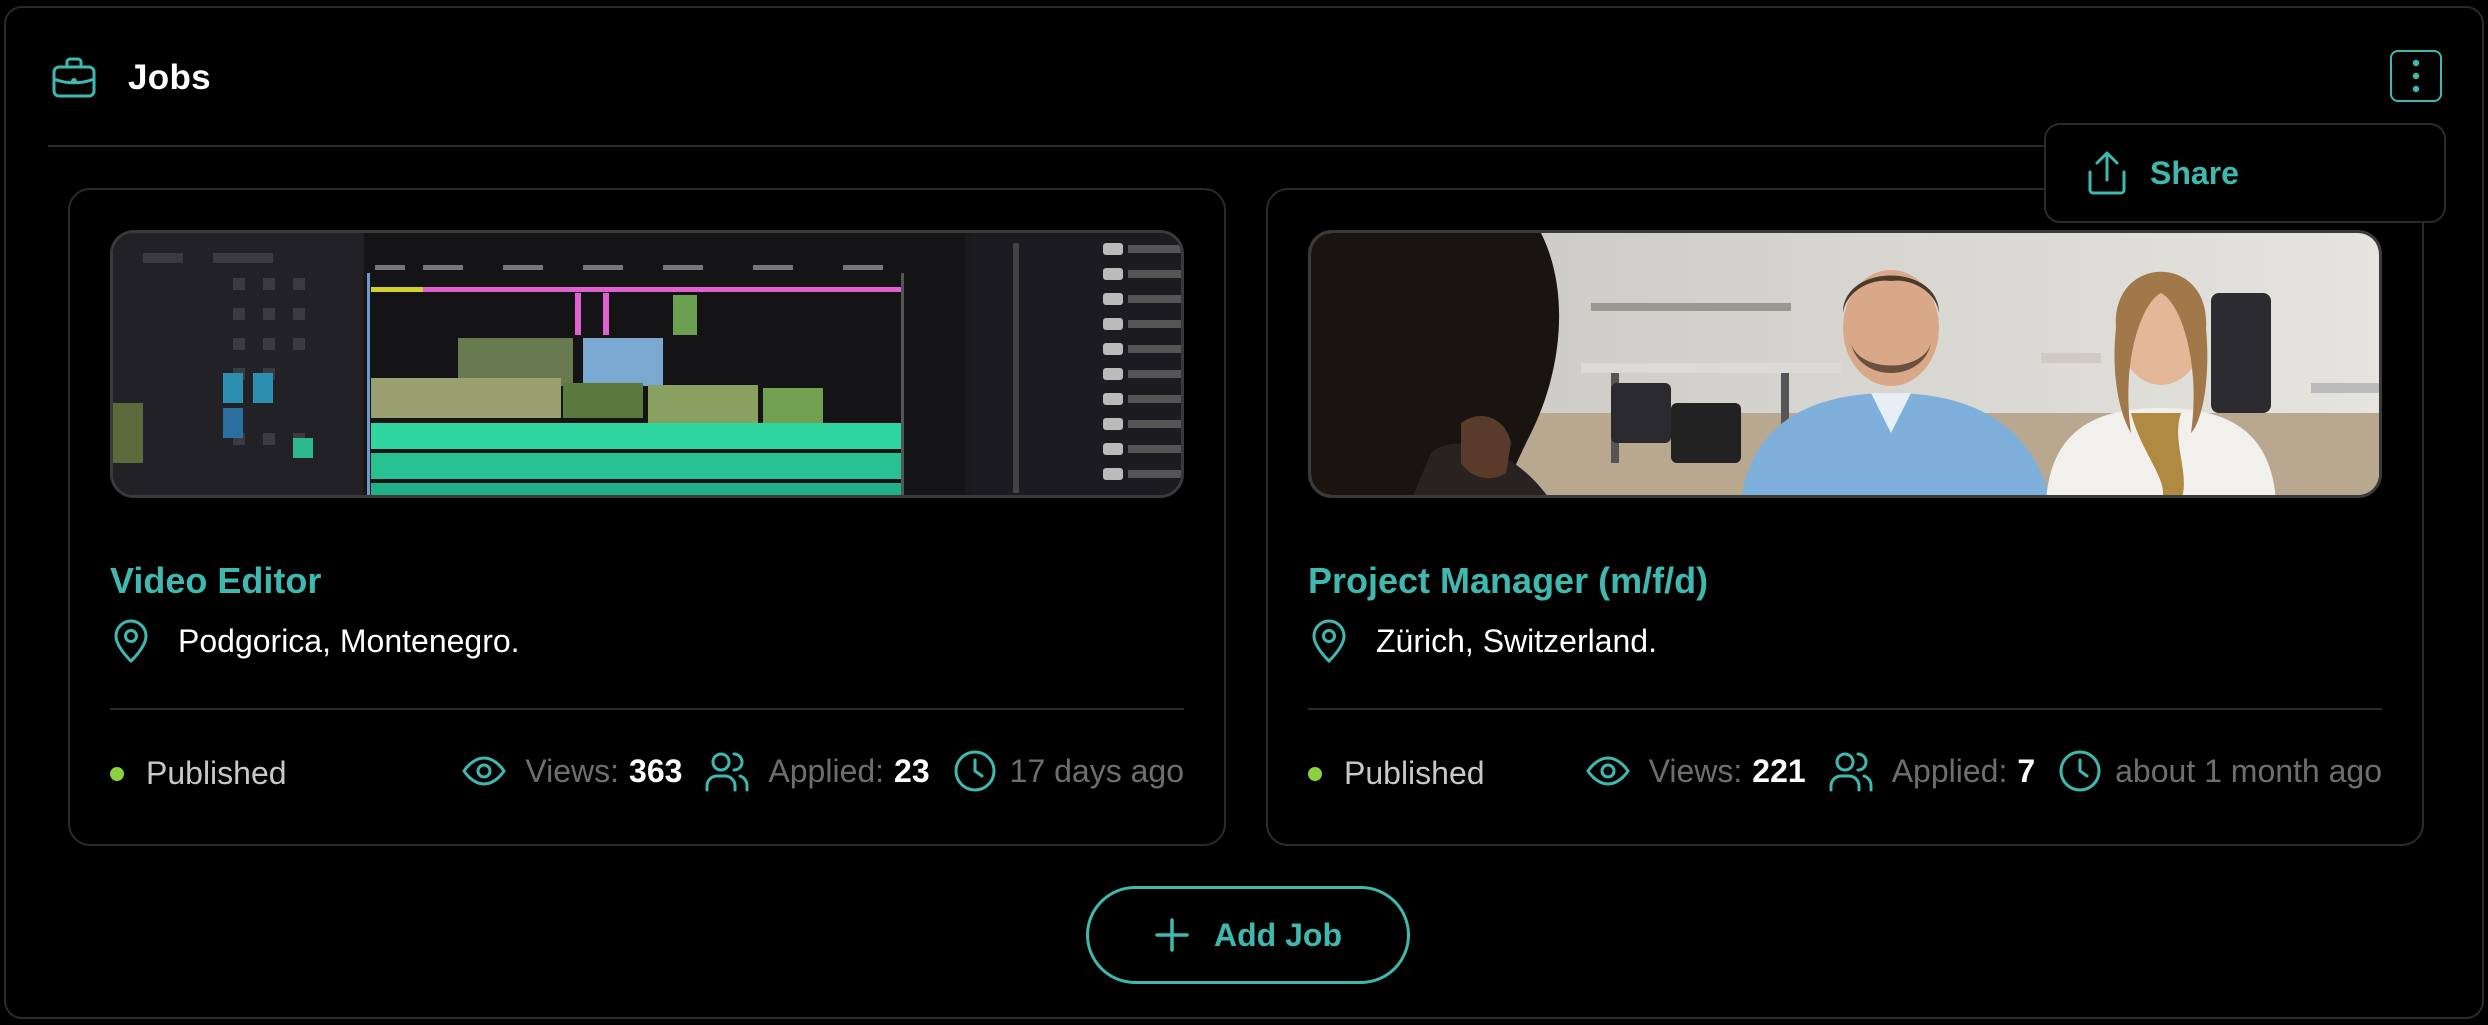  Describe the element at coordinates (1508, 581) in the screenshot. I see `job-title: Project Manager (m/f/d)` at that location.